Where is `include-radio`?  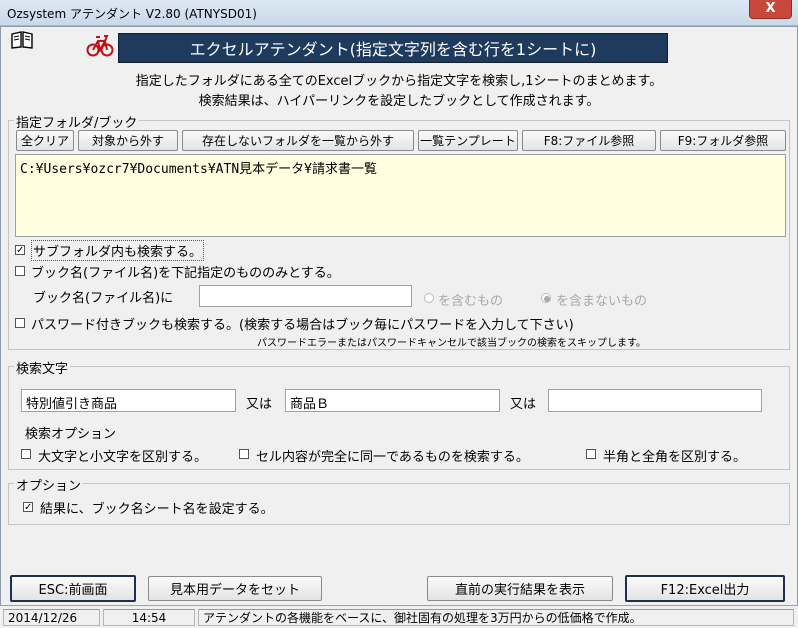 include-radio is located at coordinates (429, 298).